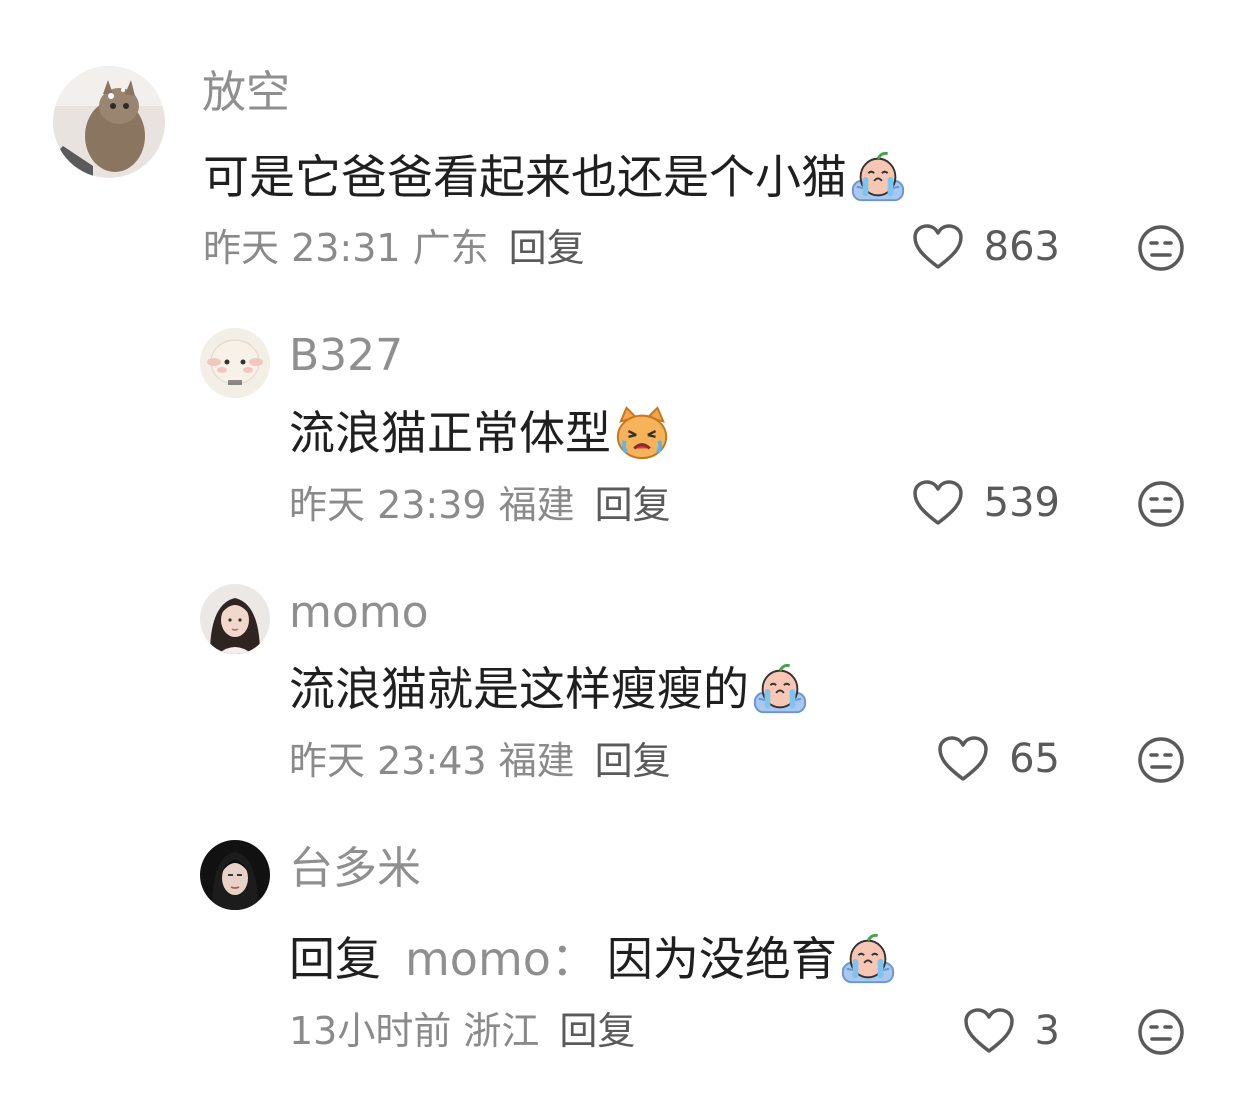 The height and width of the screenshot is (1098, 1260). I want to click on like-button: 539, so click(980, 503).